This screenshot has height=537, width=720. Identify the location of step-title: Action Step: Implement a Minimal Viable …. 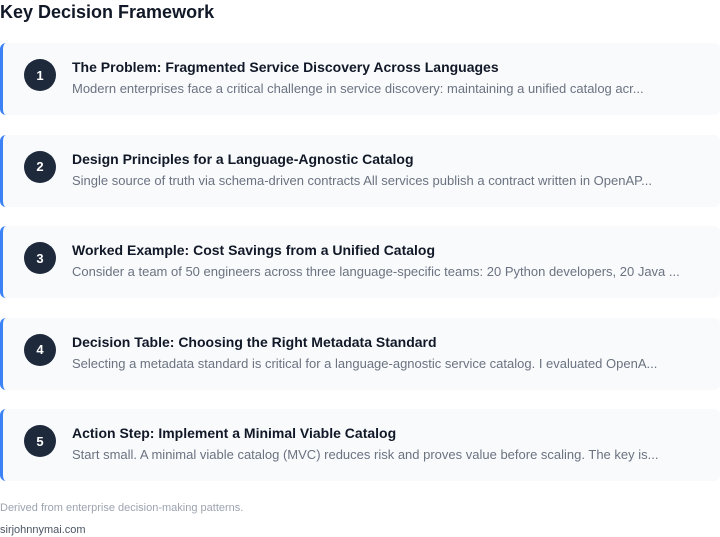
(234, 433).